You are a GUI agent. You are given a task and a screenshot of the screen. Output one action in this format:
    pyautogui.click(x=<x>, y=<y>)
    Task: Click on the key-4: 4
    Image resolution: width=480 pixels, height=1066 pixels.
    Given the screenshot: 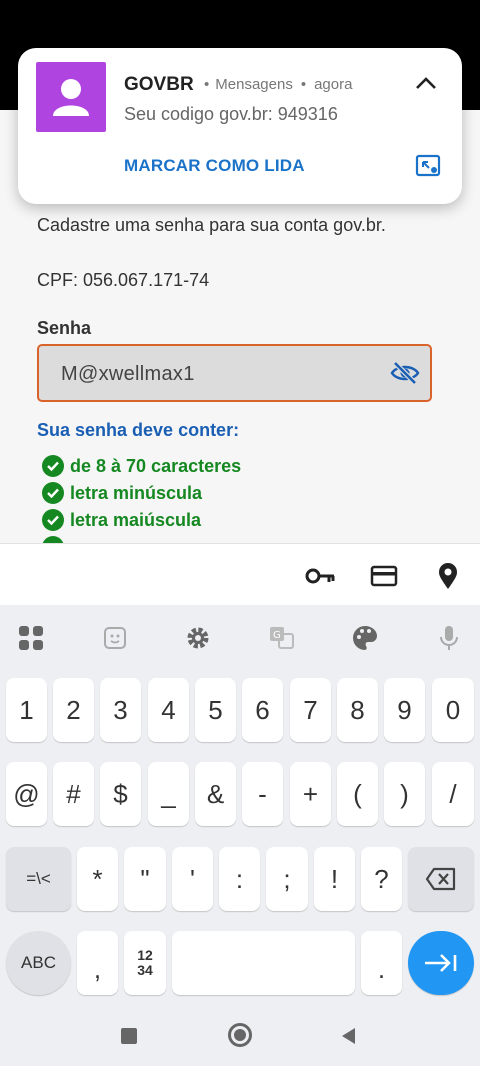 What is the action you would take?
    pyautogui.click(x=168, y=710)
    